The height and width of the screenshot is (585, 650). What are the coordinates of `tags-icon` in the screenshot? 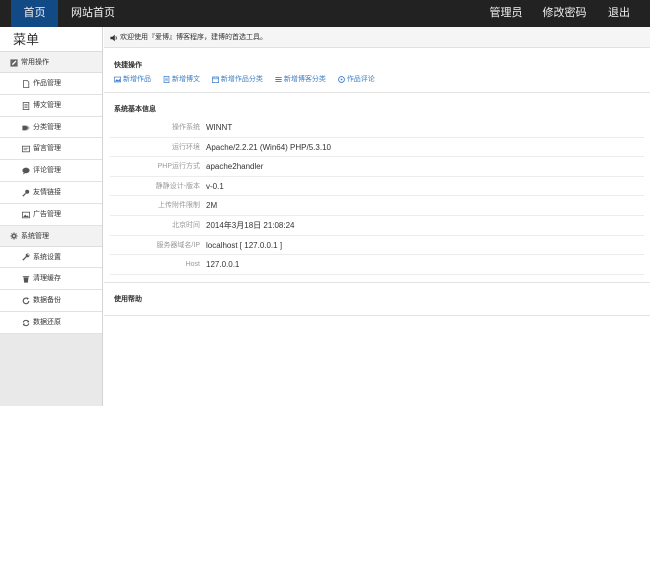 It's located at (26, 127).